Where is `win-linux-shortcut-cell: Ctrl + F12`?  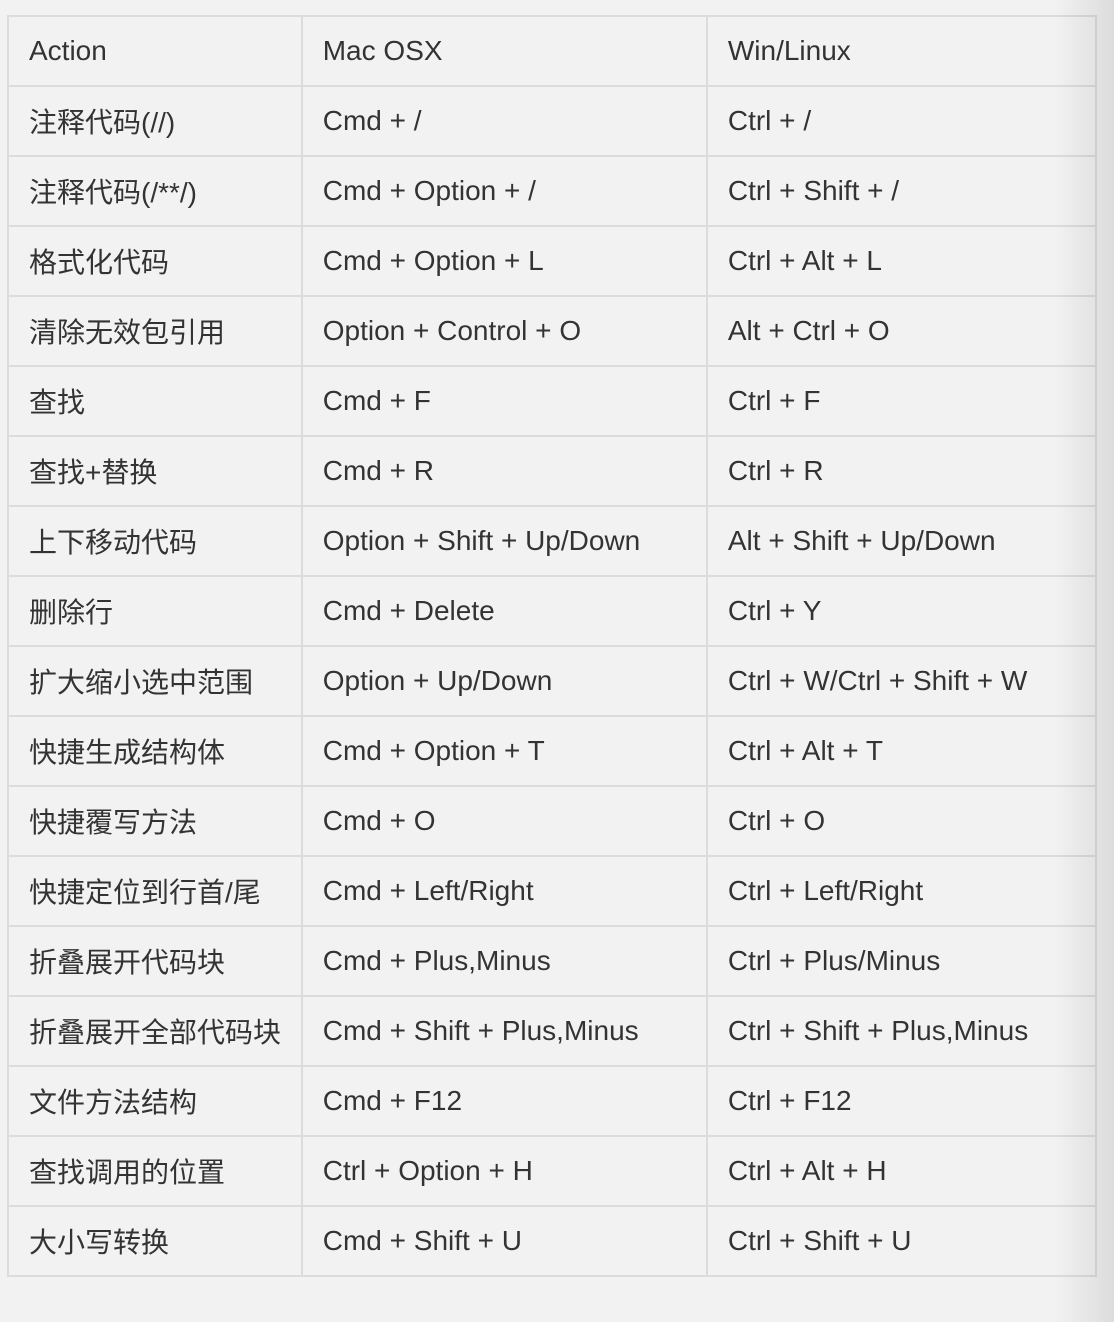 win-linux-shortcut-cell: Ctrl + F12 is located at coordinates (901, 1101).